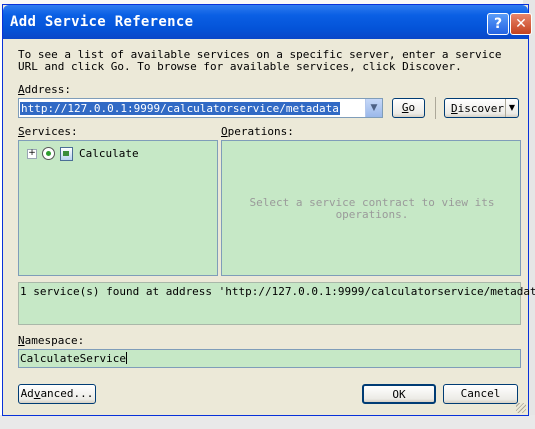 This screenshot has width=535, height=429. What do you see at coordinates (126, 358) in the screenshot?
I see `text-caret` at bounding box center [126, 358].